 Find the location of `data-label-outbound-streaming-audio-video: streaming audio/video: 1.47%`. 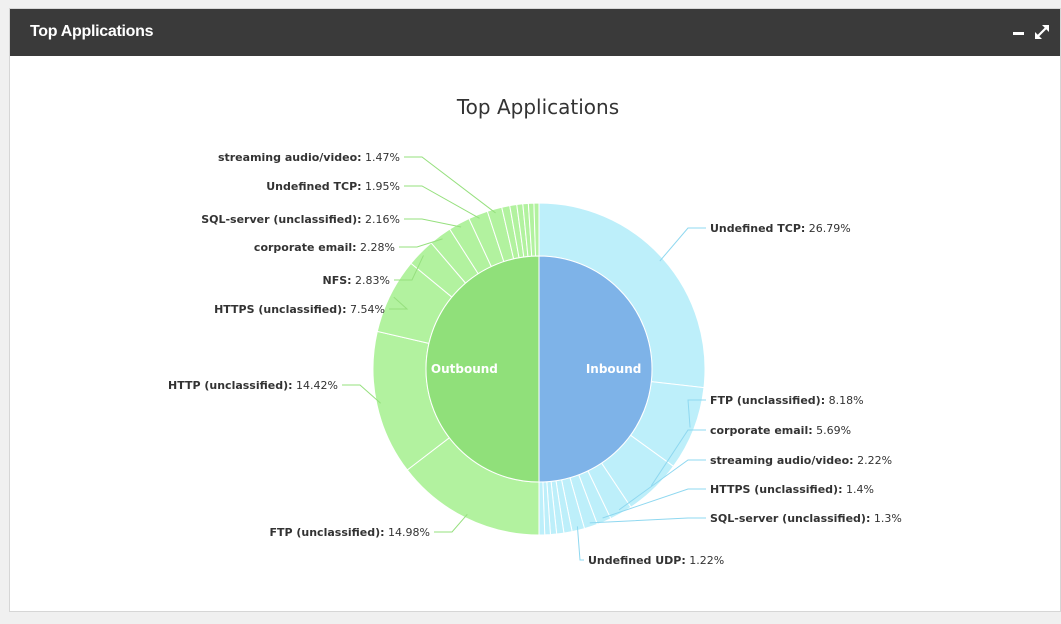

data-label-outbound-streaming-audio-video: streaming audio/video: 1.47% is located at coordinates (309, 157).